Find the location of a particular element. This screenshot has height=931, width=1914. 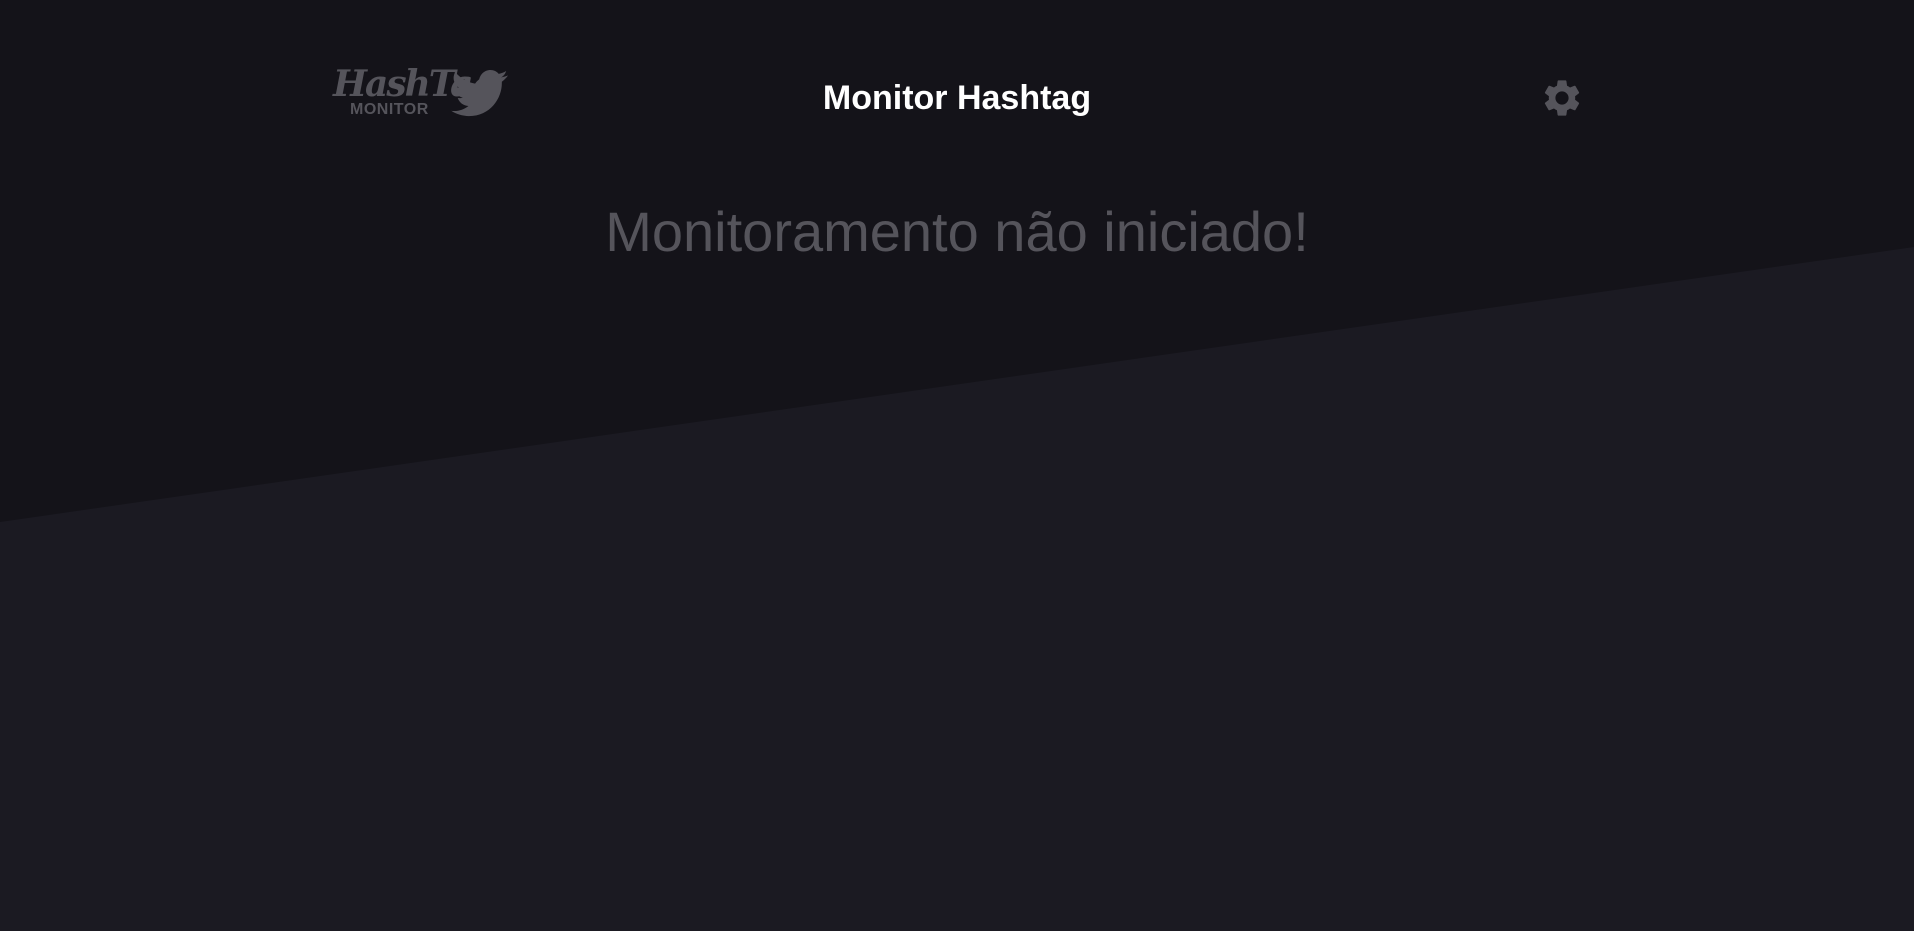

page-title: Monitor Hashtag is located at coordinates (957, 98).